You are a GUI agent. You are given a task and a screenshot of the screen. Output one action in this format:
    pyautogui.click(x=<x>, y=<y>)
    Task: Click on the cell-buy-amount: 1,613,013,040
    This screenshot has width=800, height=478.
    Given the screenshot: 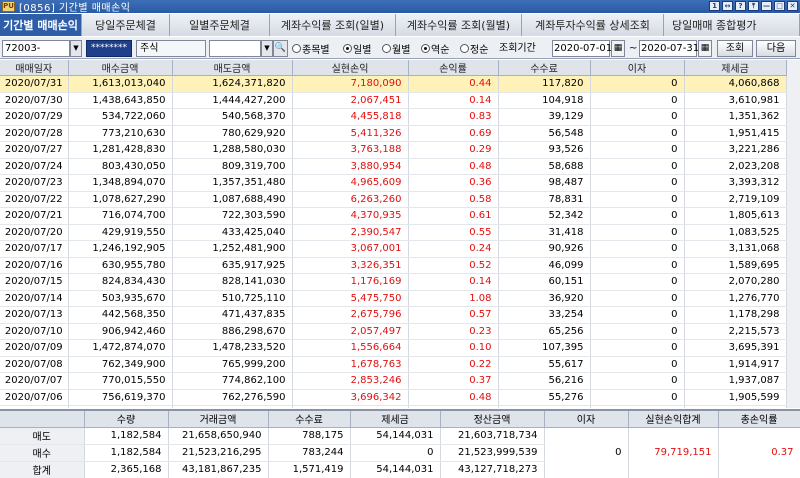 What is the action you would take?
    pyautogui.click(x=120, y=84)
    